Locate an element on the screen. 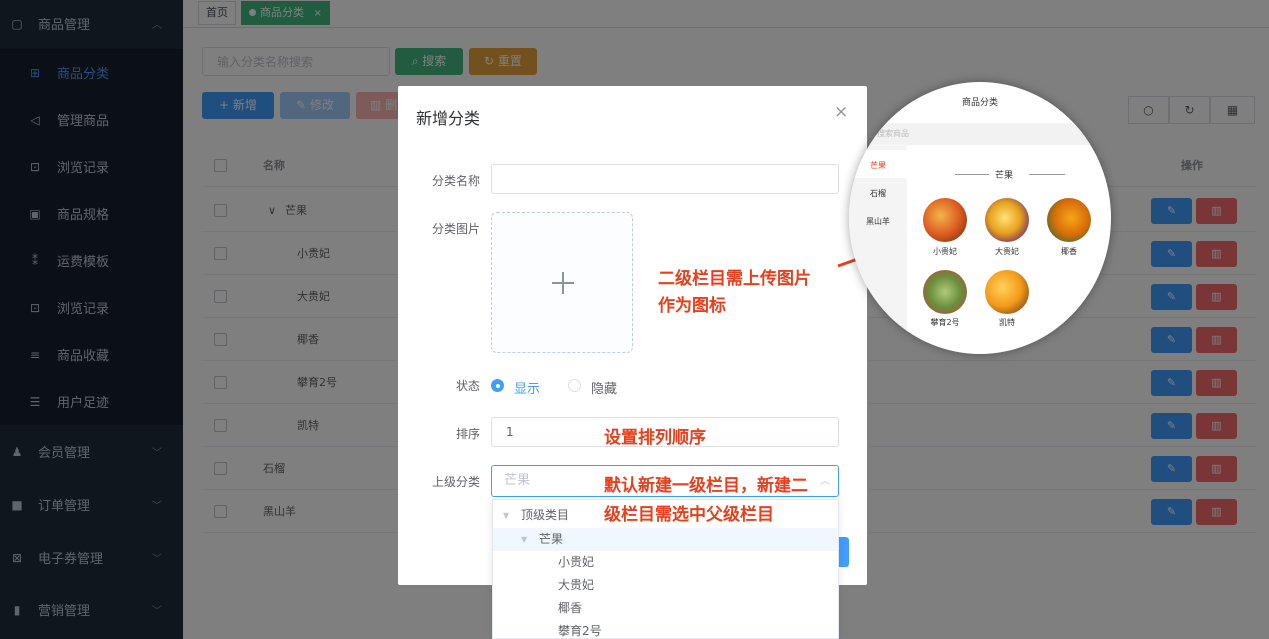 The height and width of the screenshot is (639, 1269). preview-title: 商品分类 is located at coordinates (979, 103).